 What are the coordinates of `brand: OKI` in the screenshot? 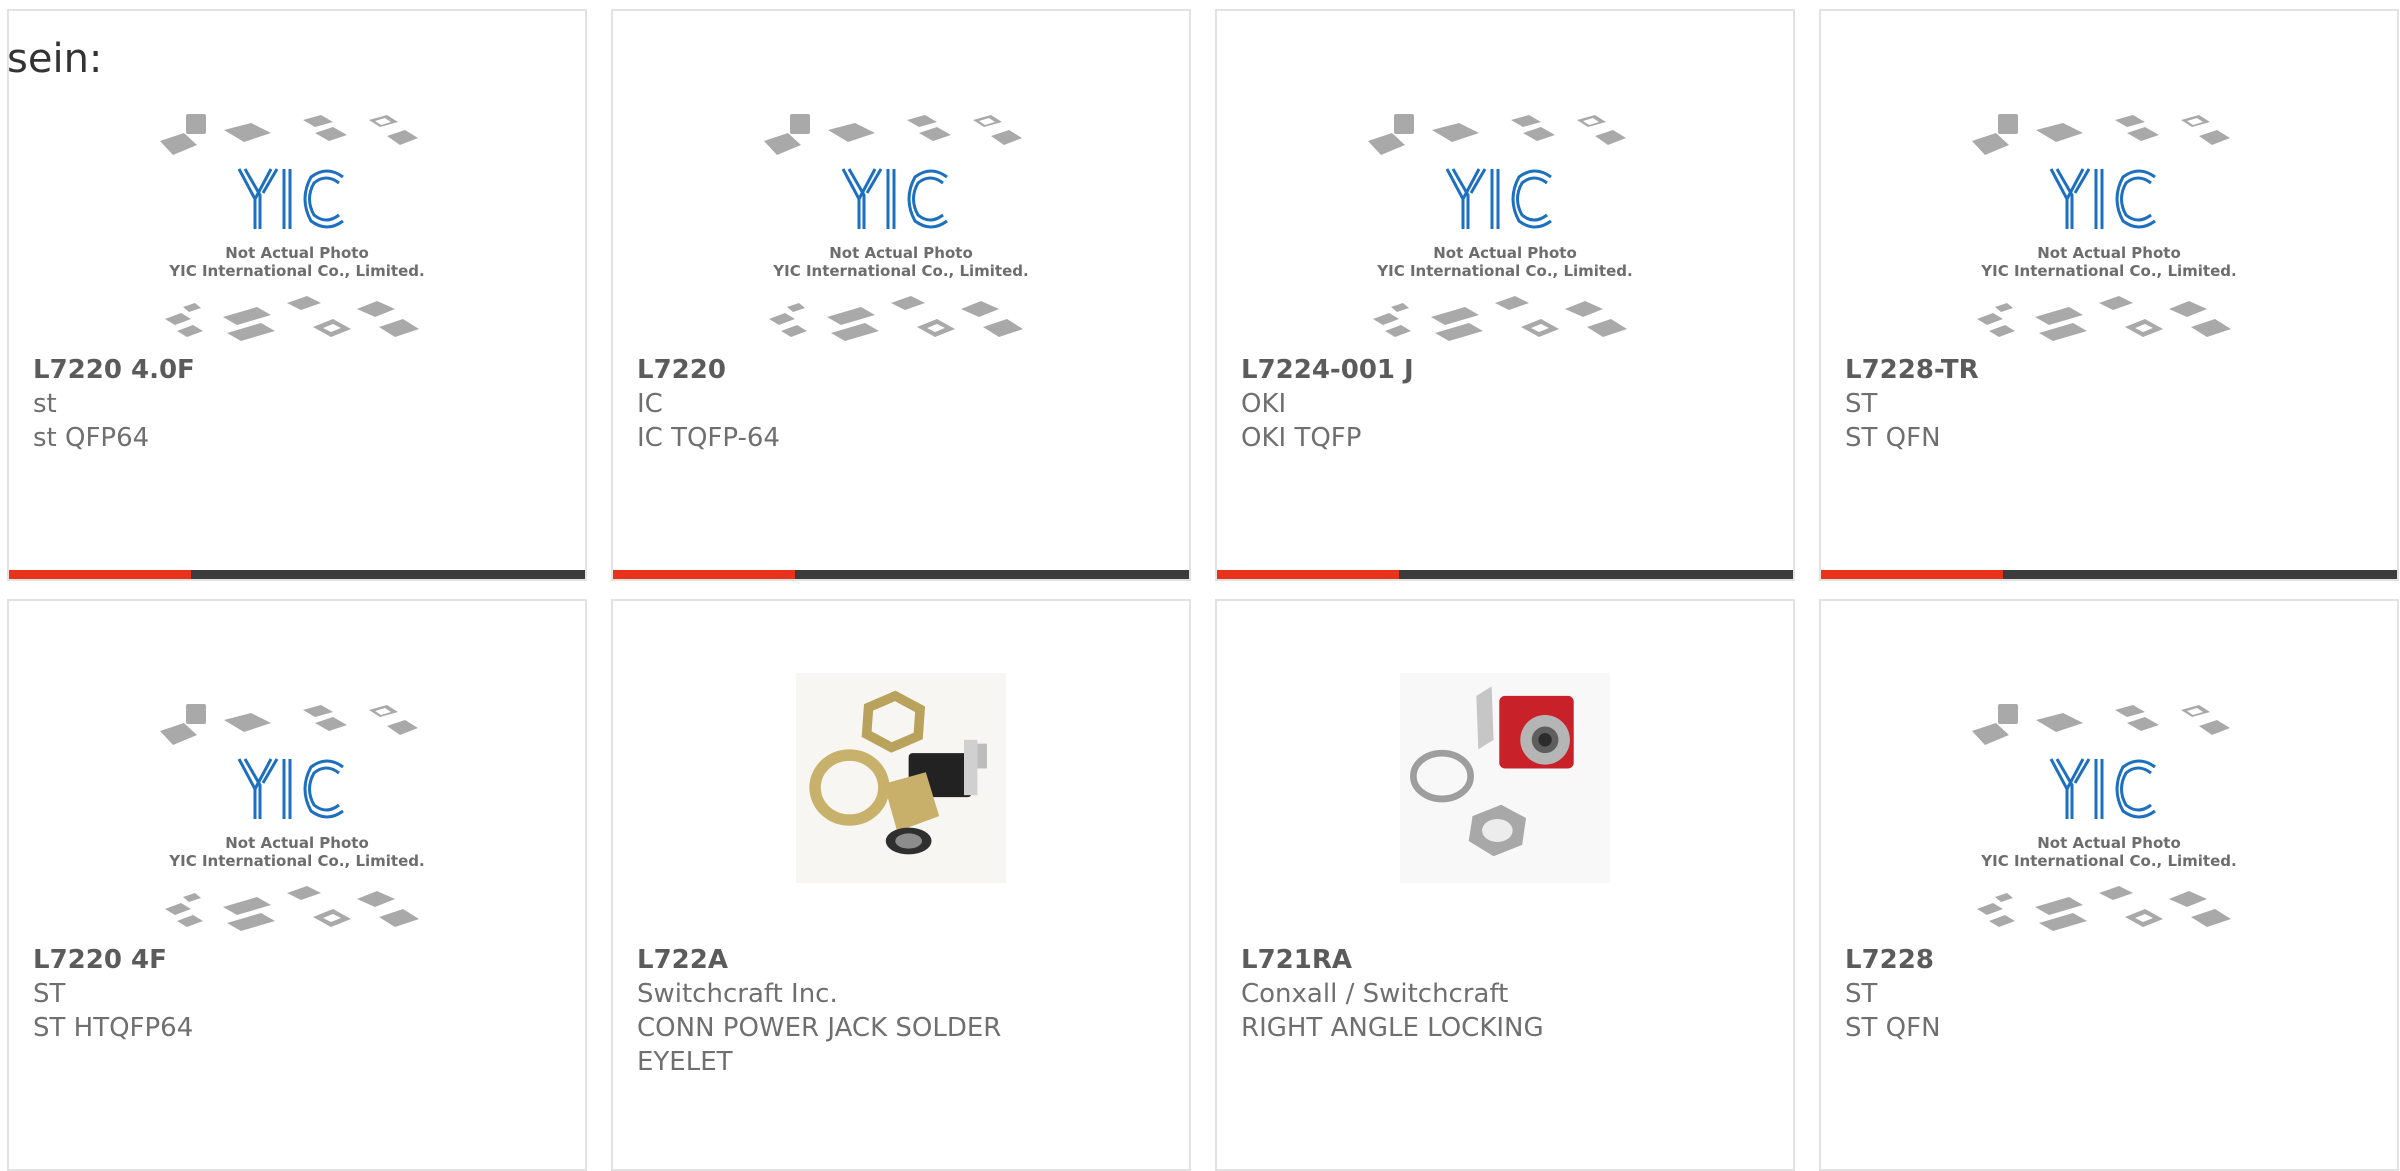 It's located at (1264, 404).